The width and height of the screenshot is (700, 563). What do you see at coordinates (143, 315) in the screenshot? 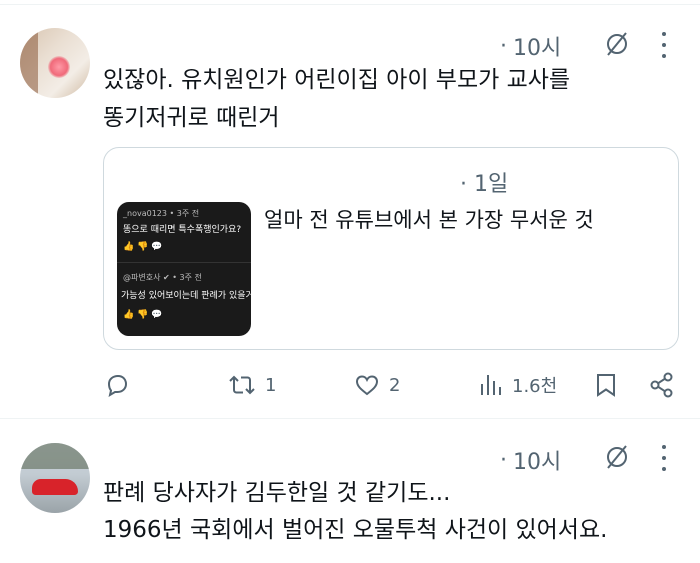
I see `thumb-reply-actions: 👍 👎 💬` at bounding box center [143, 315].